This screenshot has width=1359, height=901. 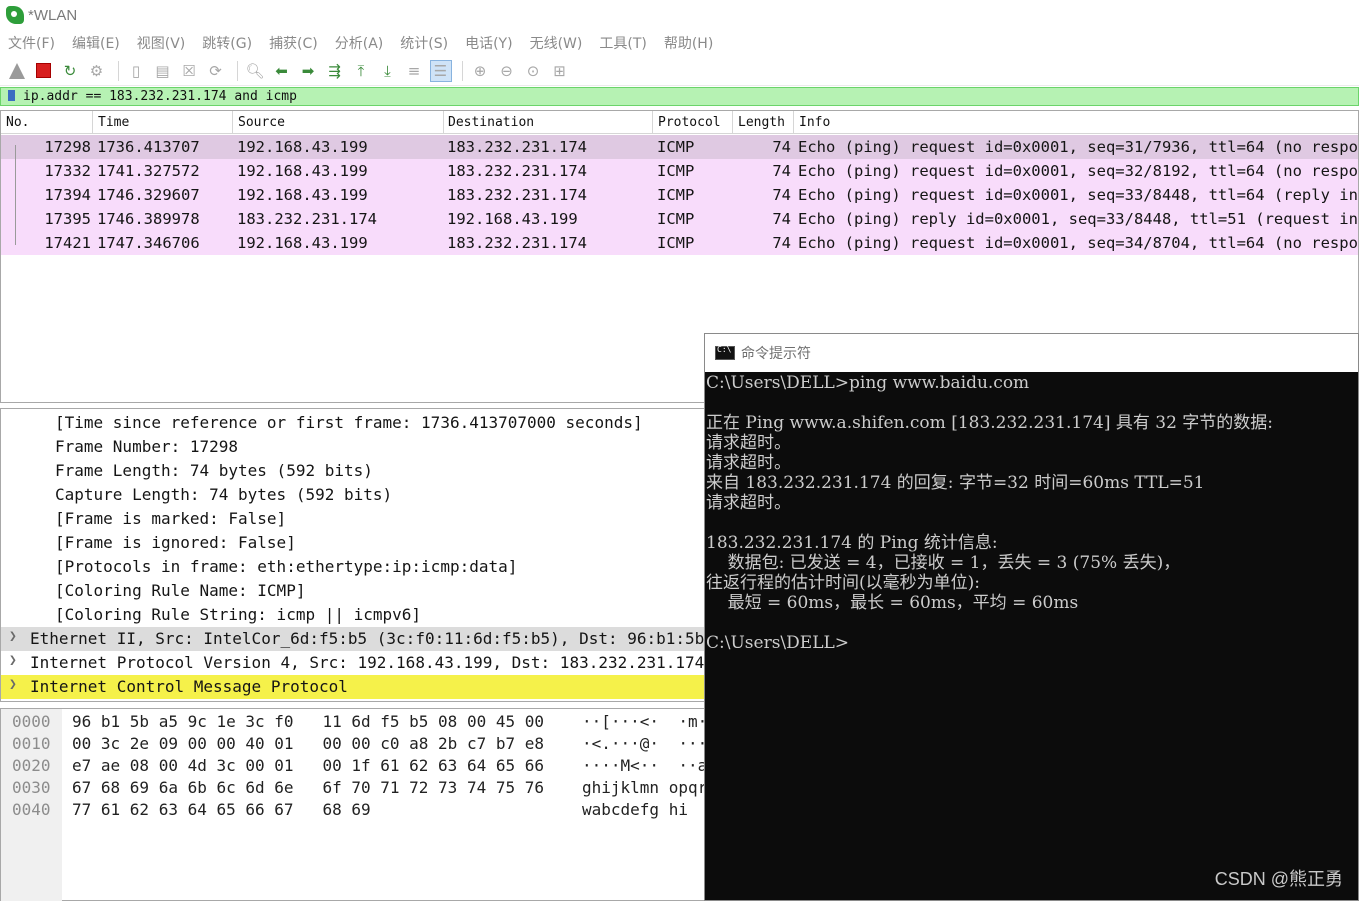 I want to click on menu-file: 文件(F), so click(x=31, y=43).